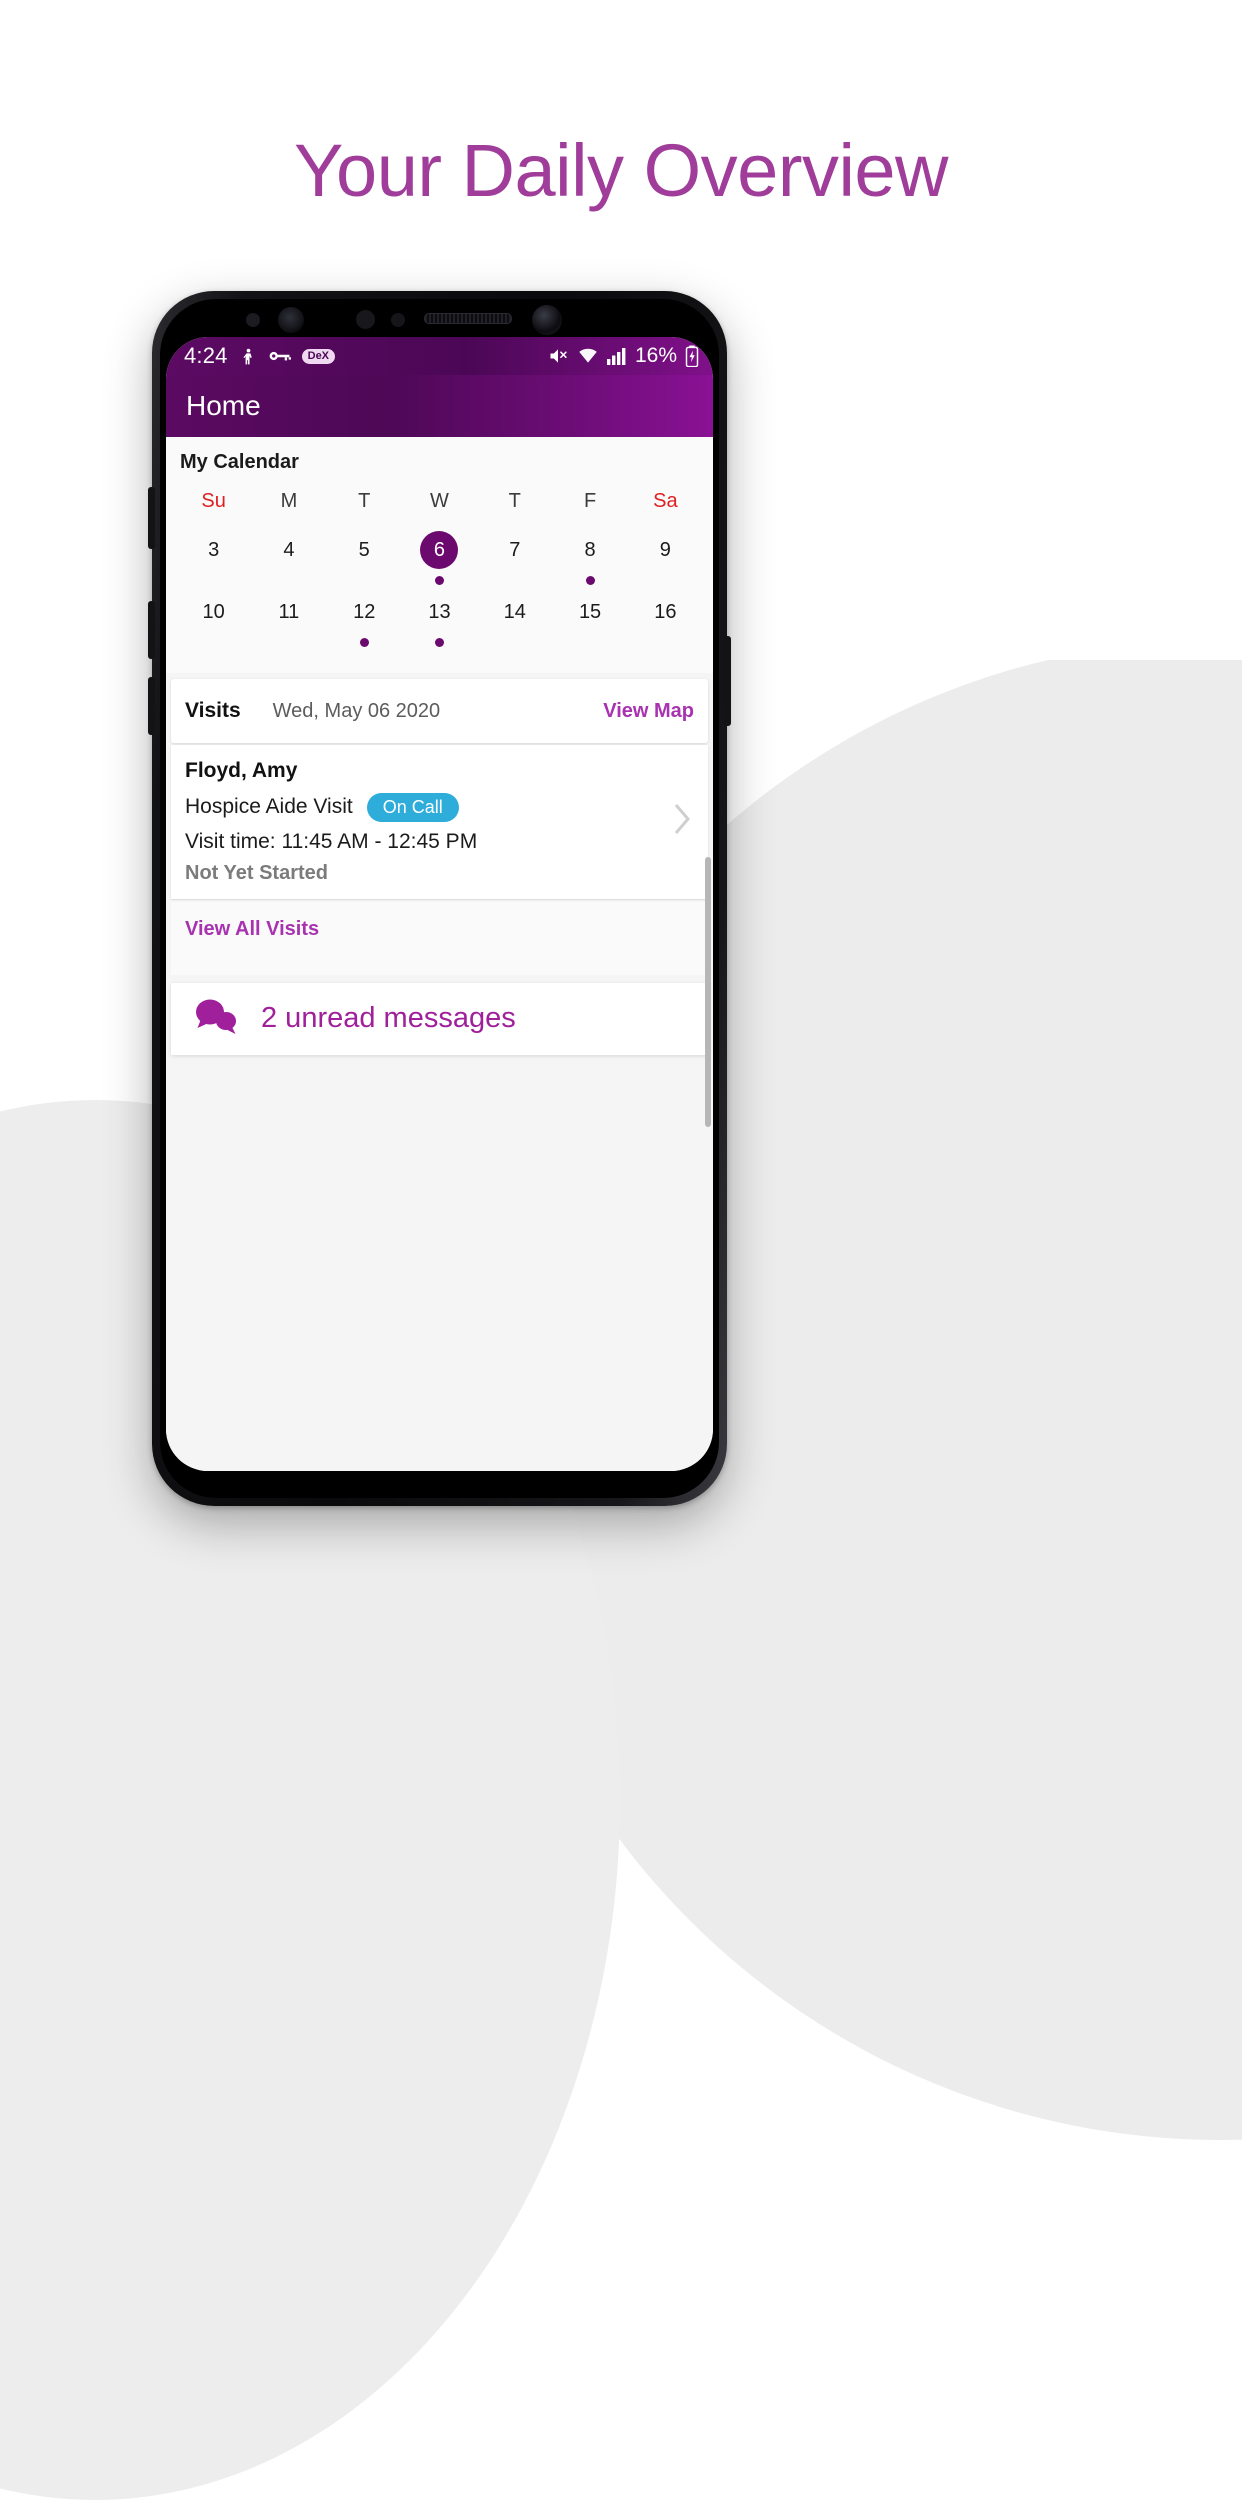 This screenshot has width=1242, height=2500. I want to click on phone-top-hardware, so click(439, 314).